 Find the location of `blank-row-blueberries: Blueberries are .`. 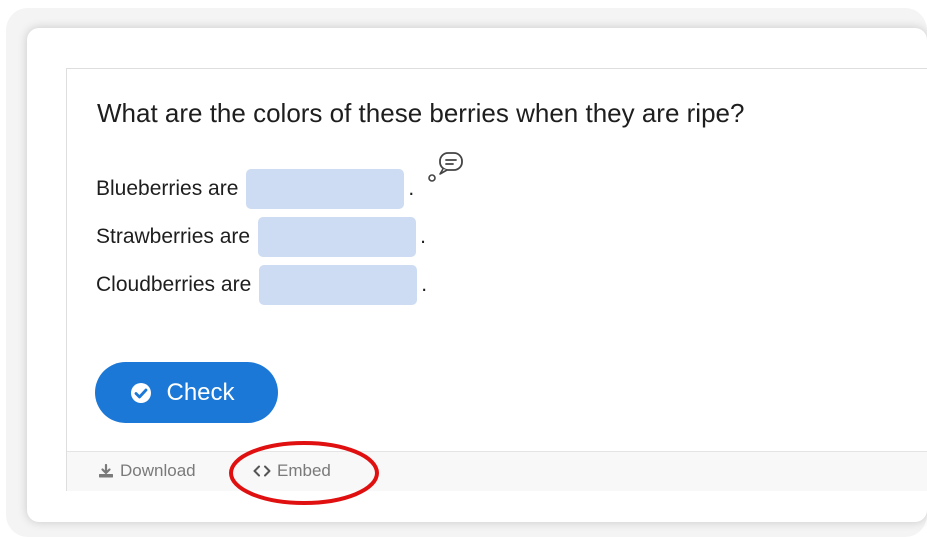

blank-row-blueberries: Blueberries are . is located at coordinates (255, 189).